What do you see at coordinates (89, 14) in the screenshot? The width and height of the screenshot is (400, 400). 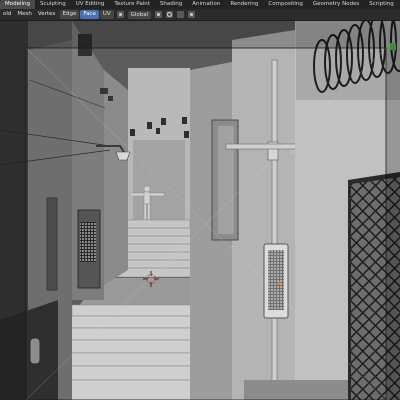 I see `menu-face: Face` at bounding box center [89, 14].